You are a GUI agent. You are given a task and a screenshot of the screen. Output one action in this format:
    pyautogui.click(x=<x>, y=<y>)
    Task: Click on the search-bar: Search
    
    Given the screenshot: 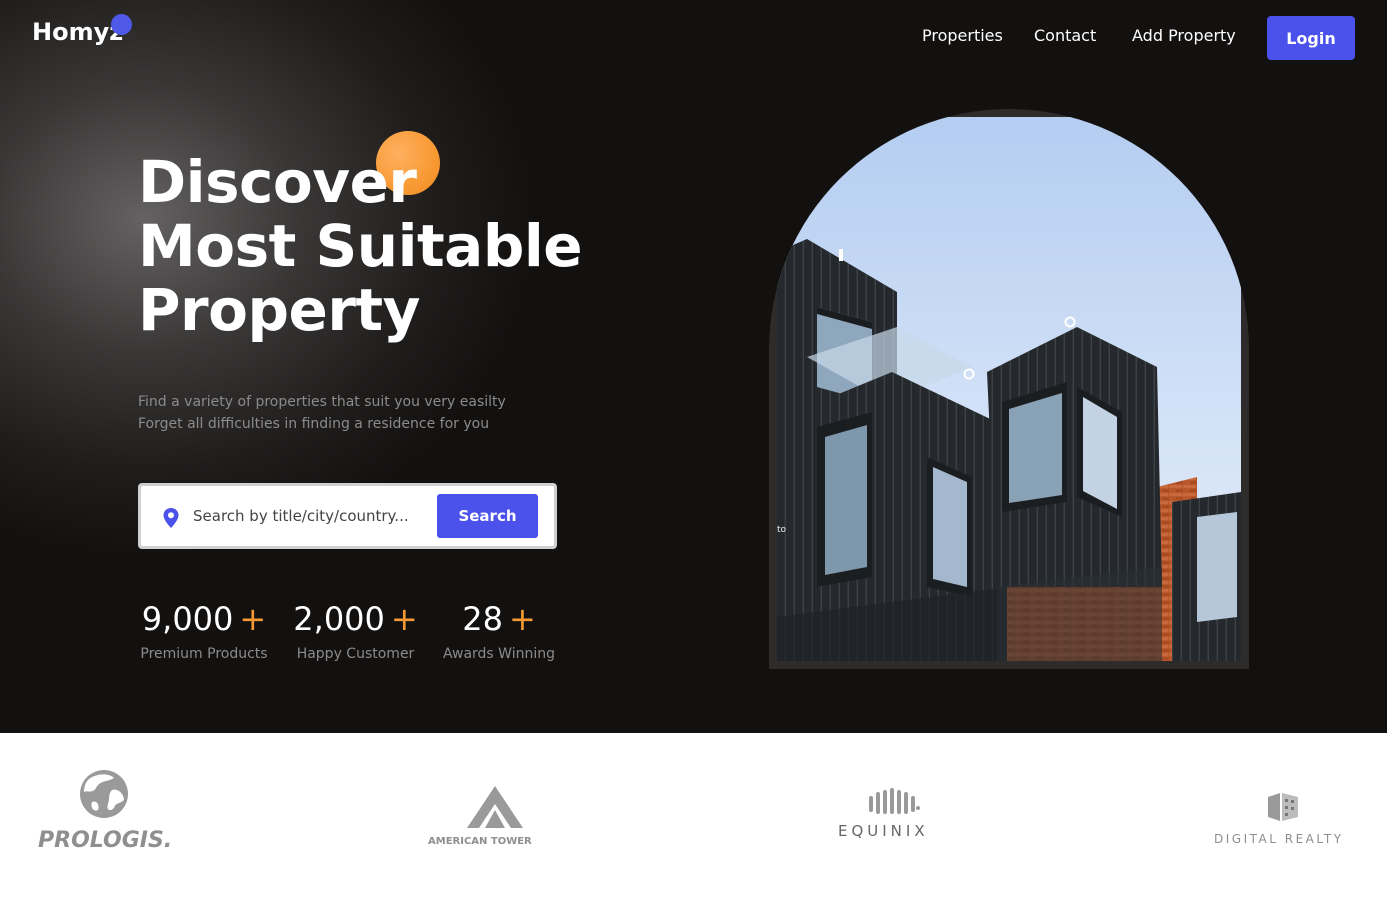 What is the action you would take?
    pyautogui.click(x=347, y=516)
    